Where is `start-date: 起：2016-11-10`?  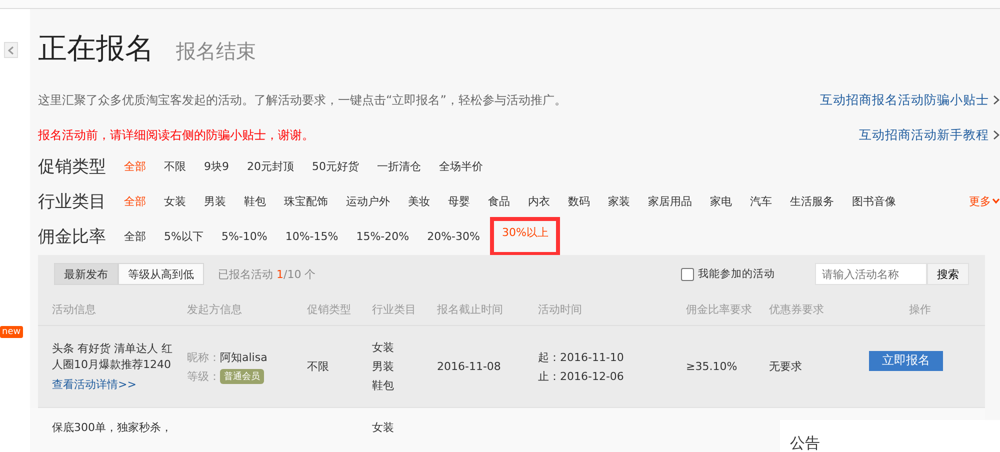 start-date: 起：2016-11-10 is located at coordinates (581, 357).